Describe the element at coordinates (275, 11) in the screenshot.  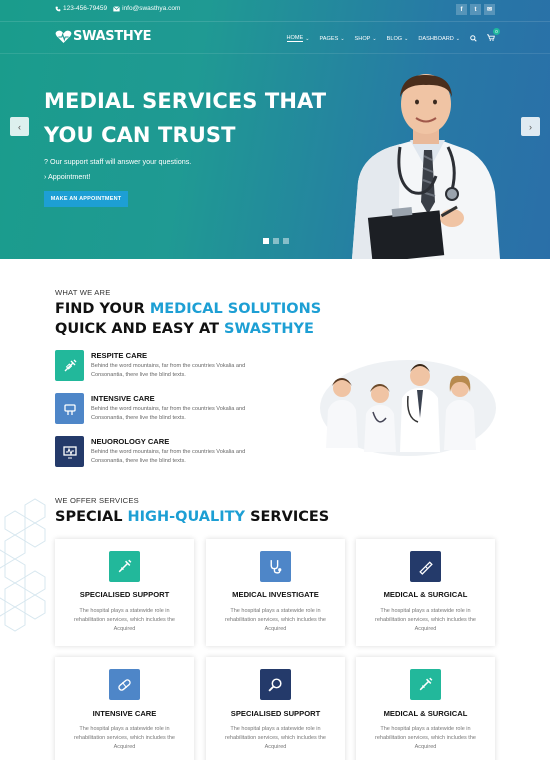
I see `top-bar: 123-456-79459 info@swasthya.com f t ✉` at that location.